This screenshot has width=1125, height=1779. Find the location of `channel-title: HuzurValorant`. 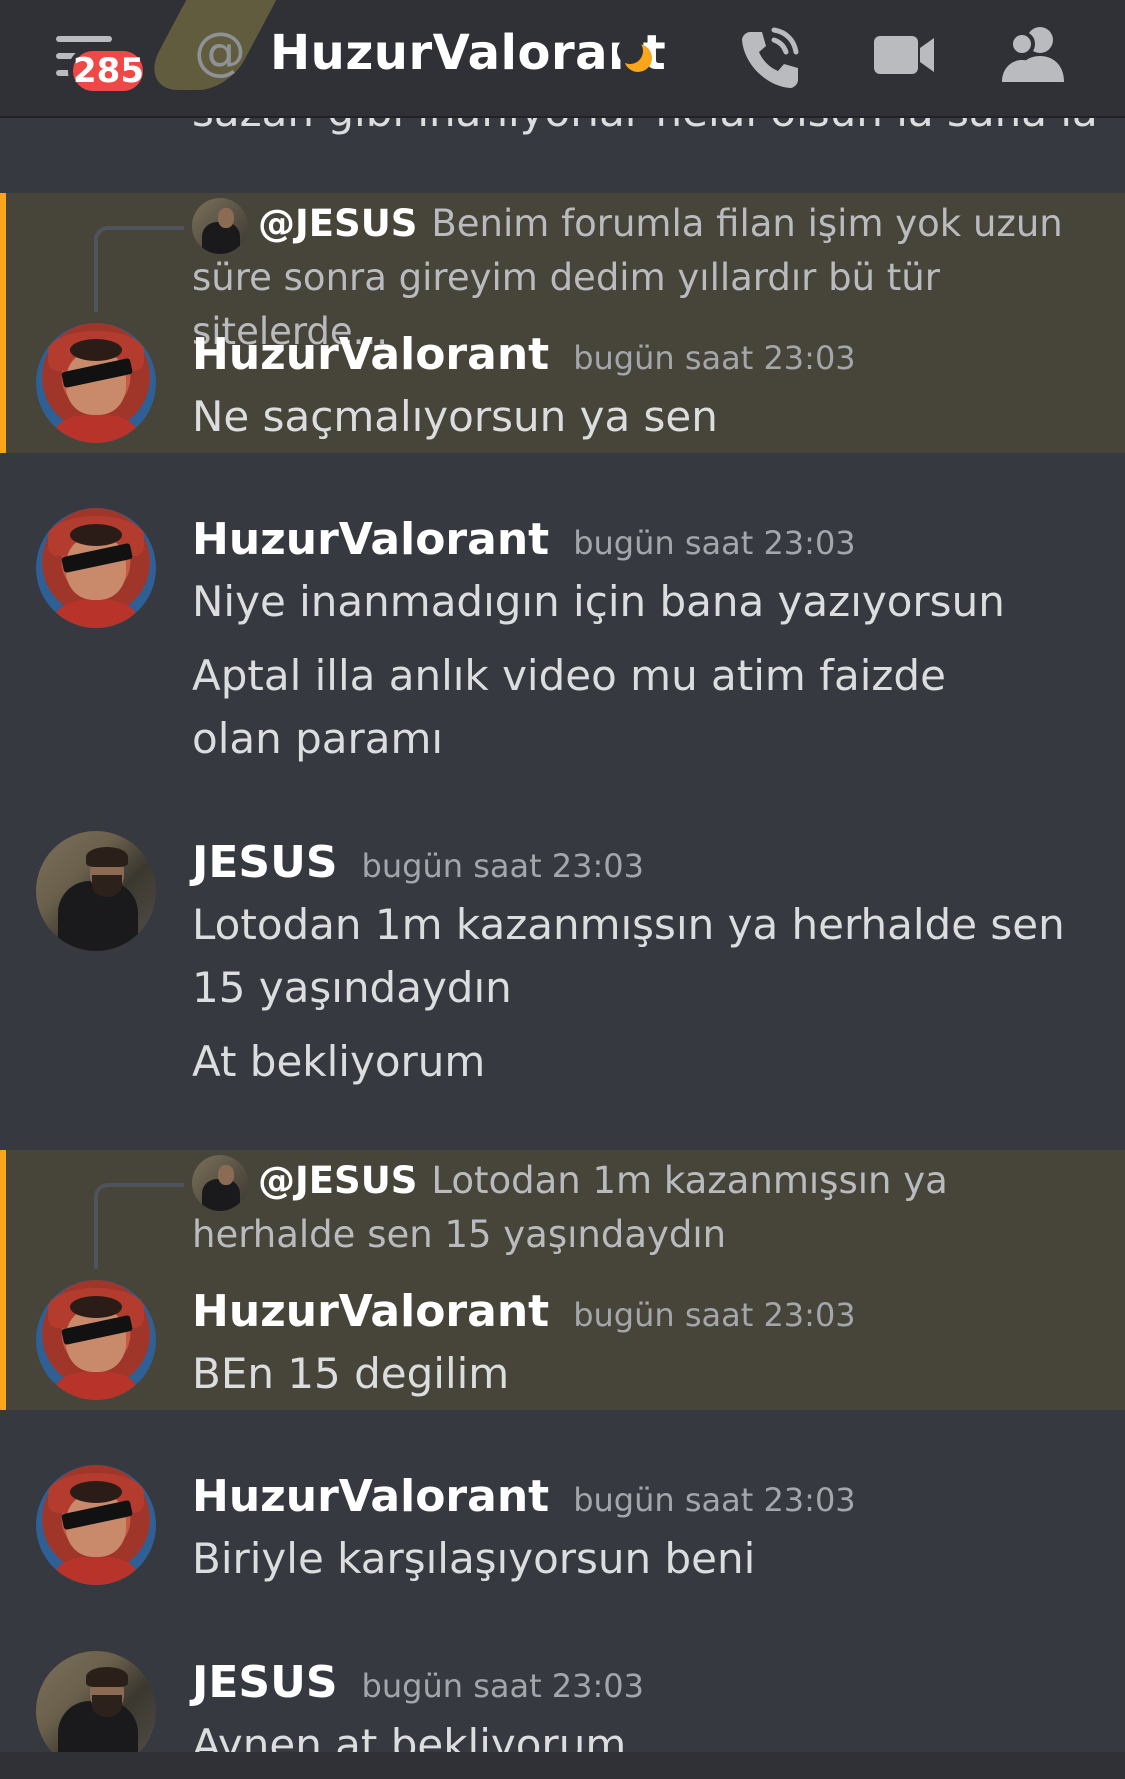

channel-title: HuzurValorant is located at coordinates (468, 53).